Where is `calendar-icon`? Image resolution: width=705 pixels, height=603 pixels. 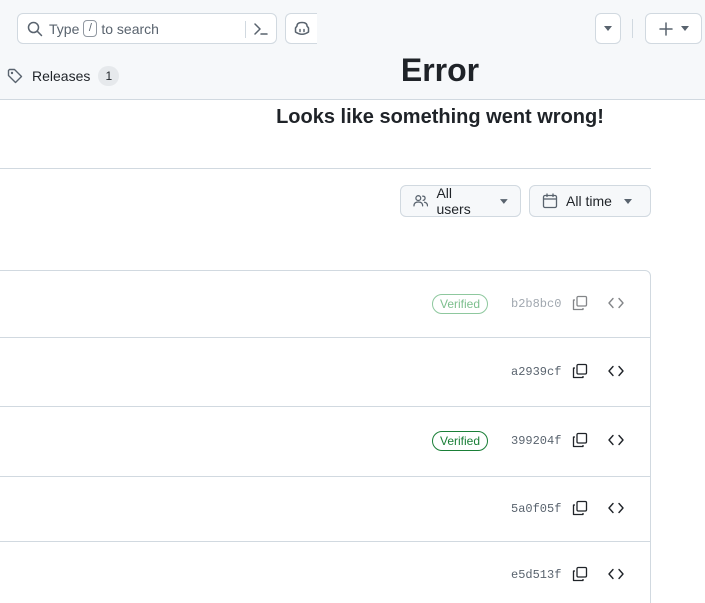 calendar-icon is located at coordinates (550, 201).